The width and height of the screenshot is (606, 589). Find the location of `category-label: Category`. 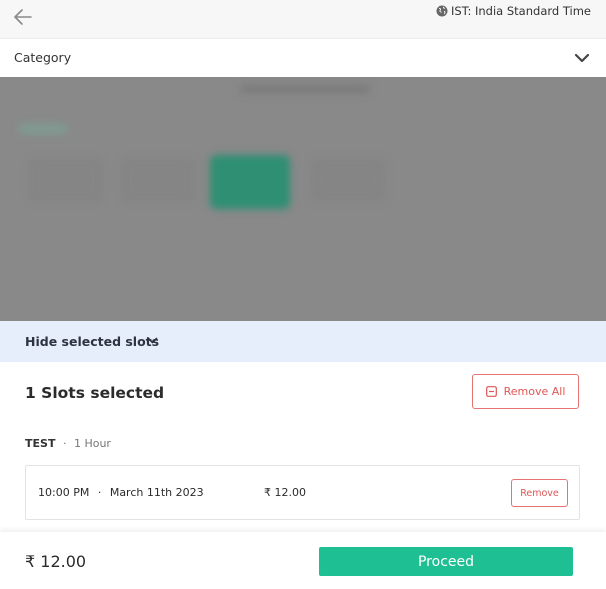

category-label: Category is located at coordinates (43, 57).